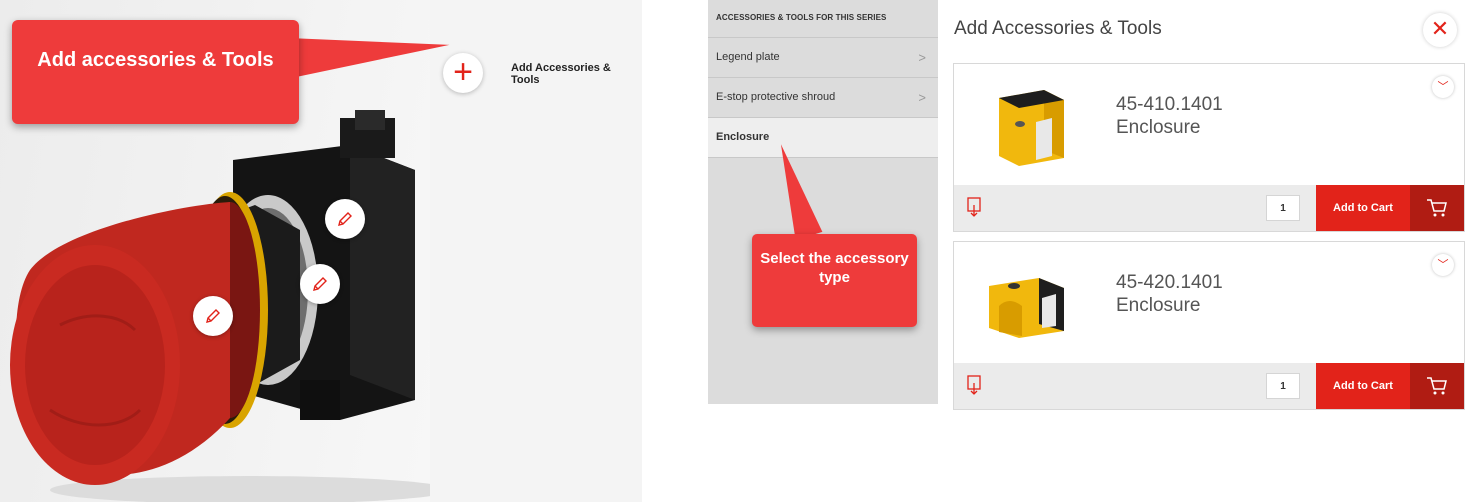  Describe the element at coordinates (776, 97) in the screenshot. I see `menu-item-label: E-stop protective shroud` at that location.